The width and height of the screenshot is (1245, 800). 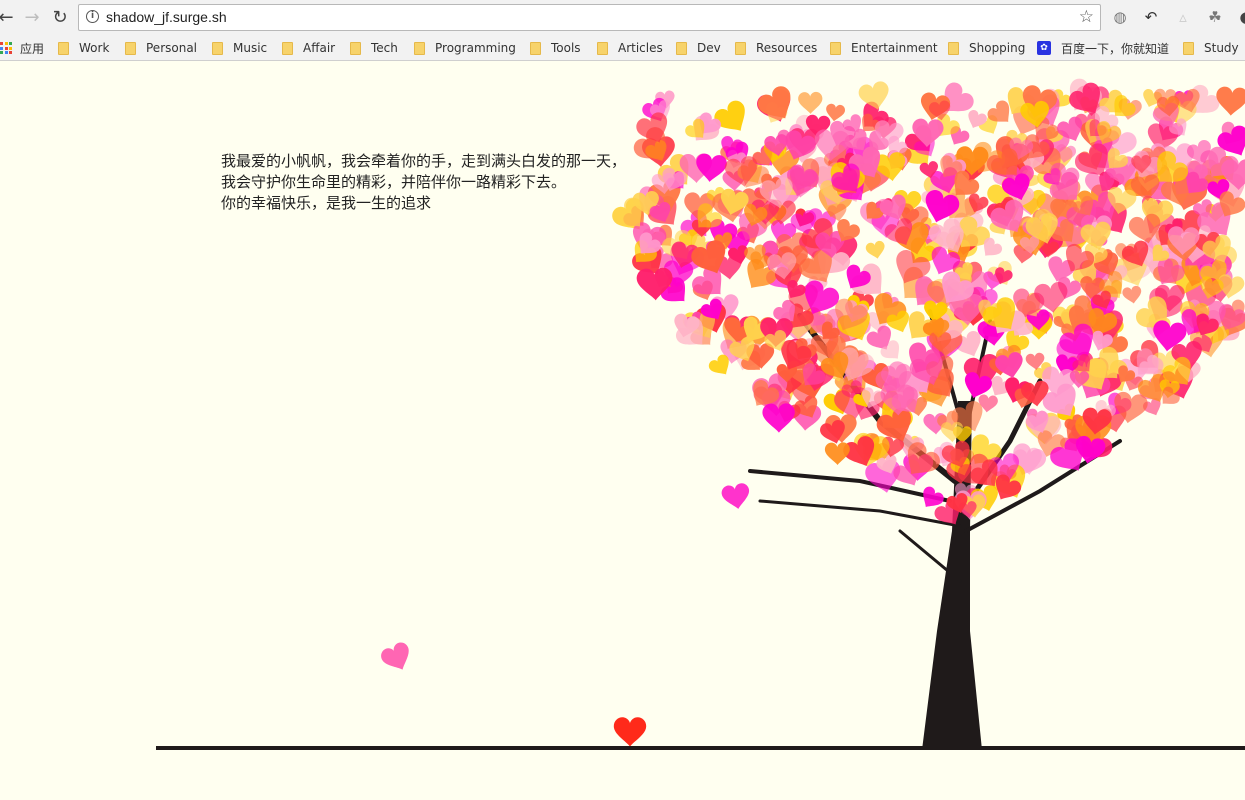 I want to click on browser-toolbar: ← → ↻ i shadow_jf.surge.sh ☆ ◍ ↶ ▵ ☘ ◐, so click(x=622, y=17).